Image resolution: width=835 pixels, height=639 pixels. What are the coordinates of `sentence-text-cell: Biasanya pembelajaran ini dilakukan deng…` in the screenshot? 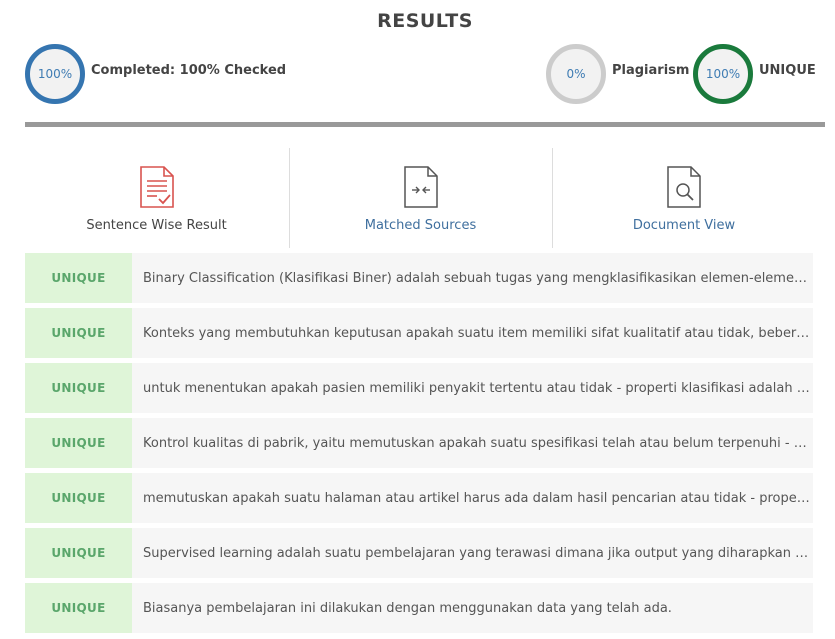 It's located at (472, 608).